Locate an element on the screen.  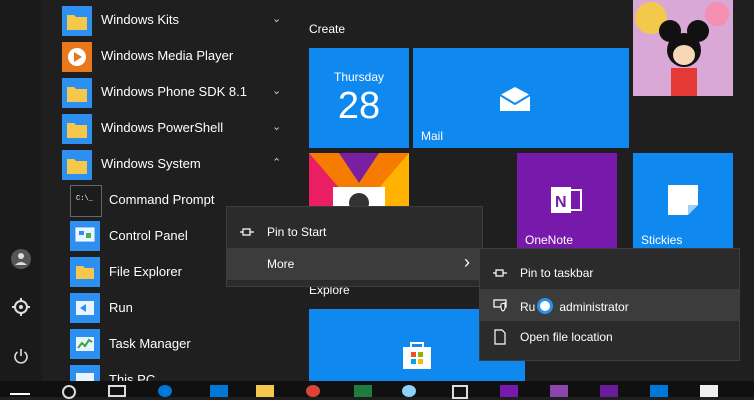
svg-text: N is located at coordinates (561, 202).